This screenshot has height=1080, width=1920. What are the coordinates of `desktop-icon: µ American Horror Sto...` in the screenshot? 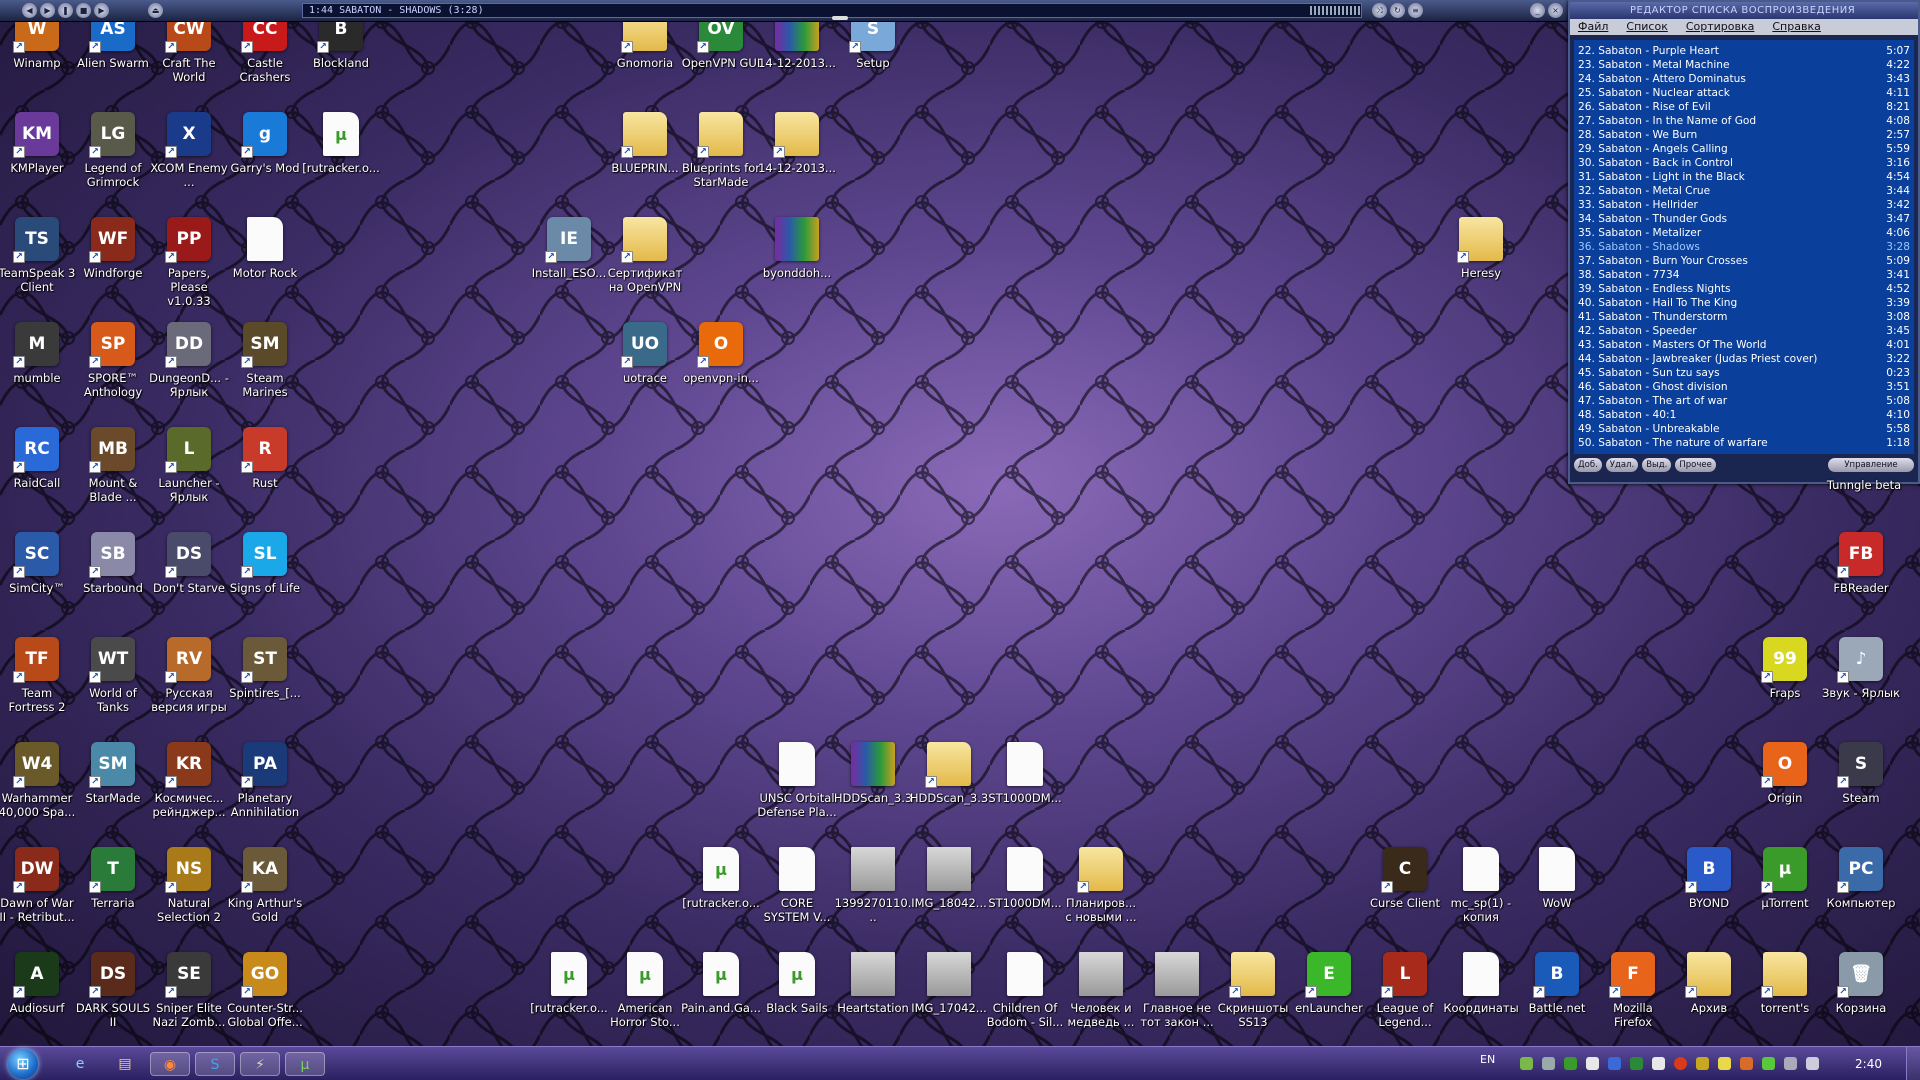 It's located at (645, 990).